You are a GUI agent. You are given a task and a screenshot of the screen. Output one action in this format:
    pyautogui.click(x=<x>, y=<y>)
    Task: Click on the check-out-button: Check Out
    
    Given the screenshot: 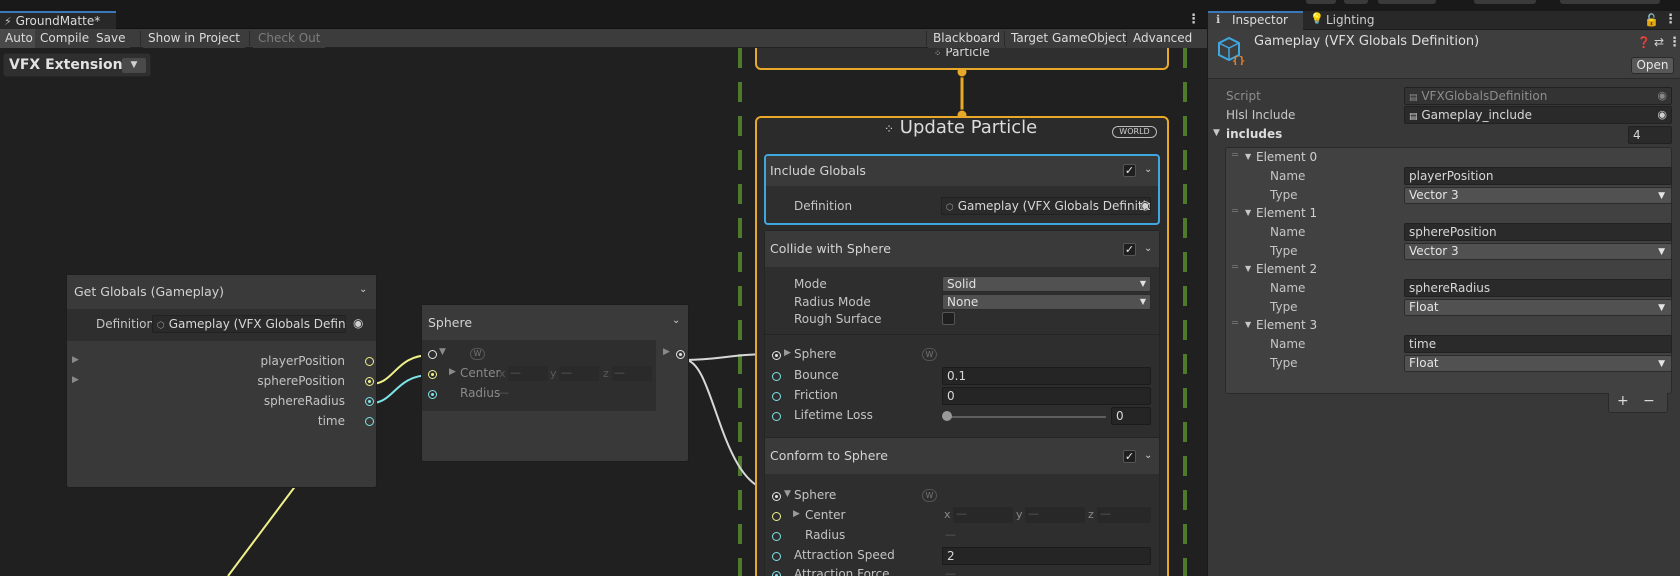 What is the action you would take?
    pyautogui.click(x=289, y=38)
    